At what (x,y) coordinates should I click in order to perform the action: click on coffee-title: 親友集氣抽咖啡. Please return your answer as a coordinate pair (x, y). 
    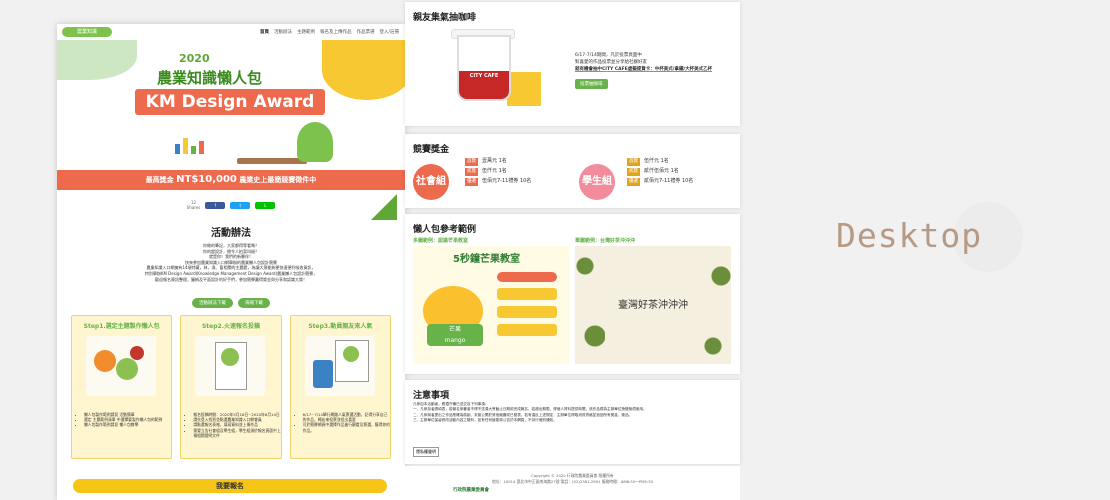
    Looking at the image, I should click on (445, 18).